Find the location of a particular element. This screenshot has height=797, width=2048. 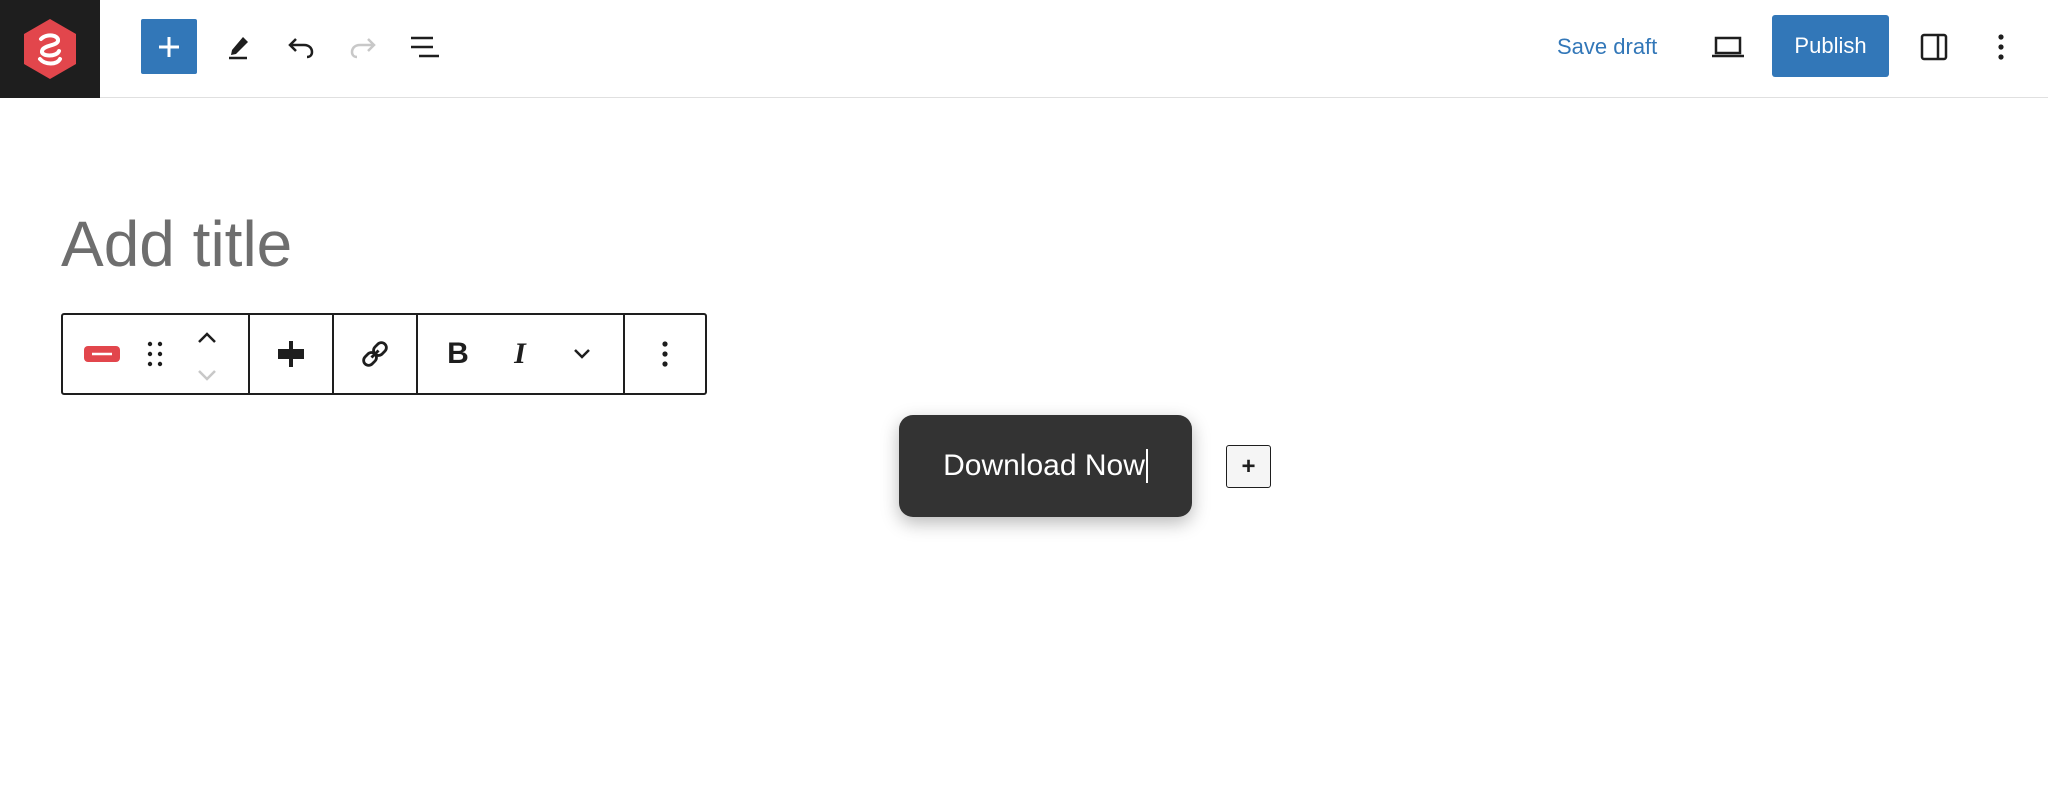

block-toolbar: B I is located at coordinates (384, 354).